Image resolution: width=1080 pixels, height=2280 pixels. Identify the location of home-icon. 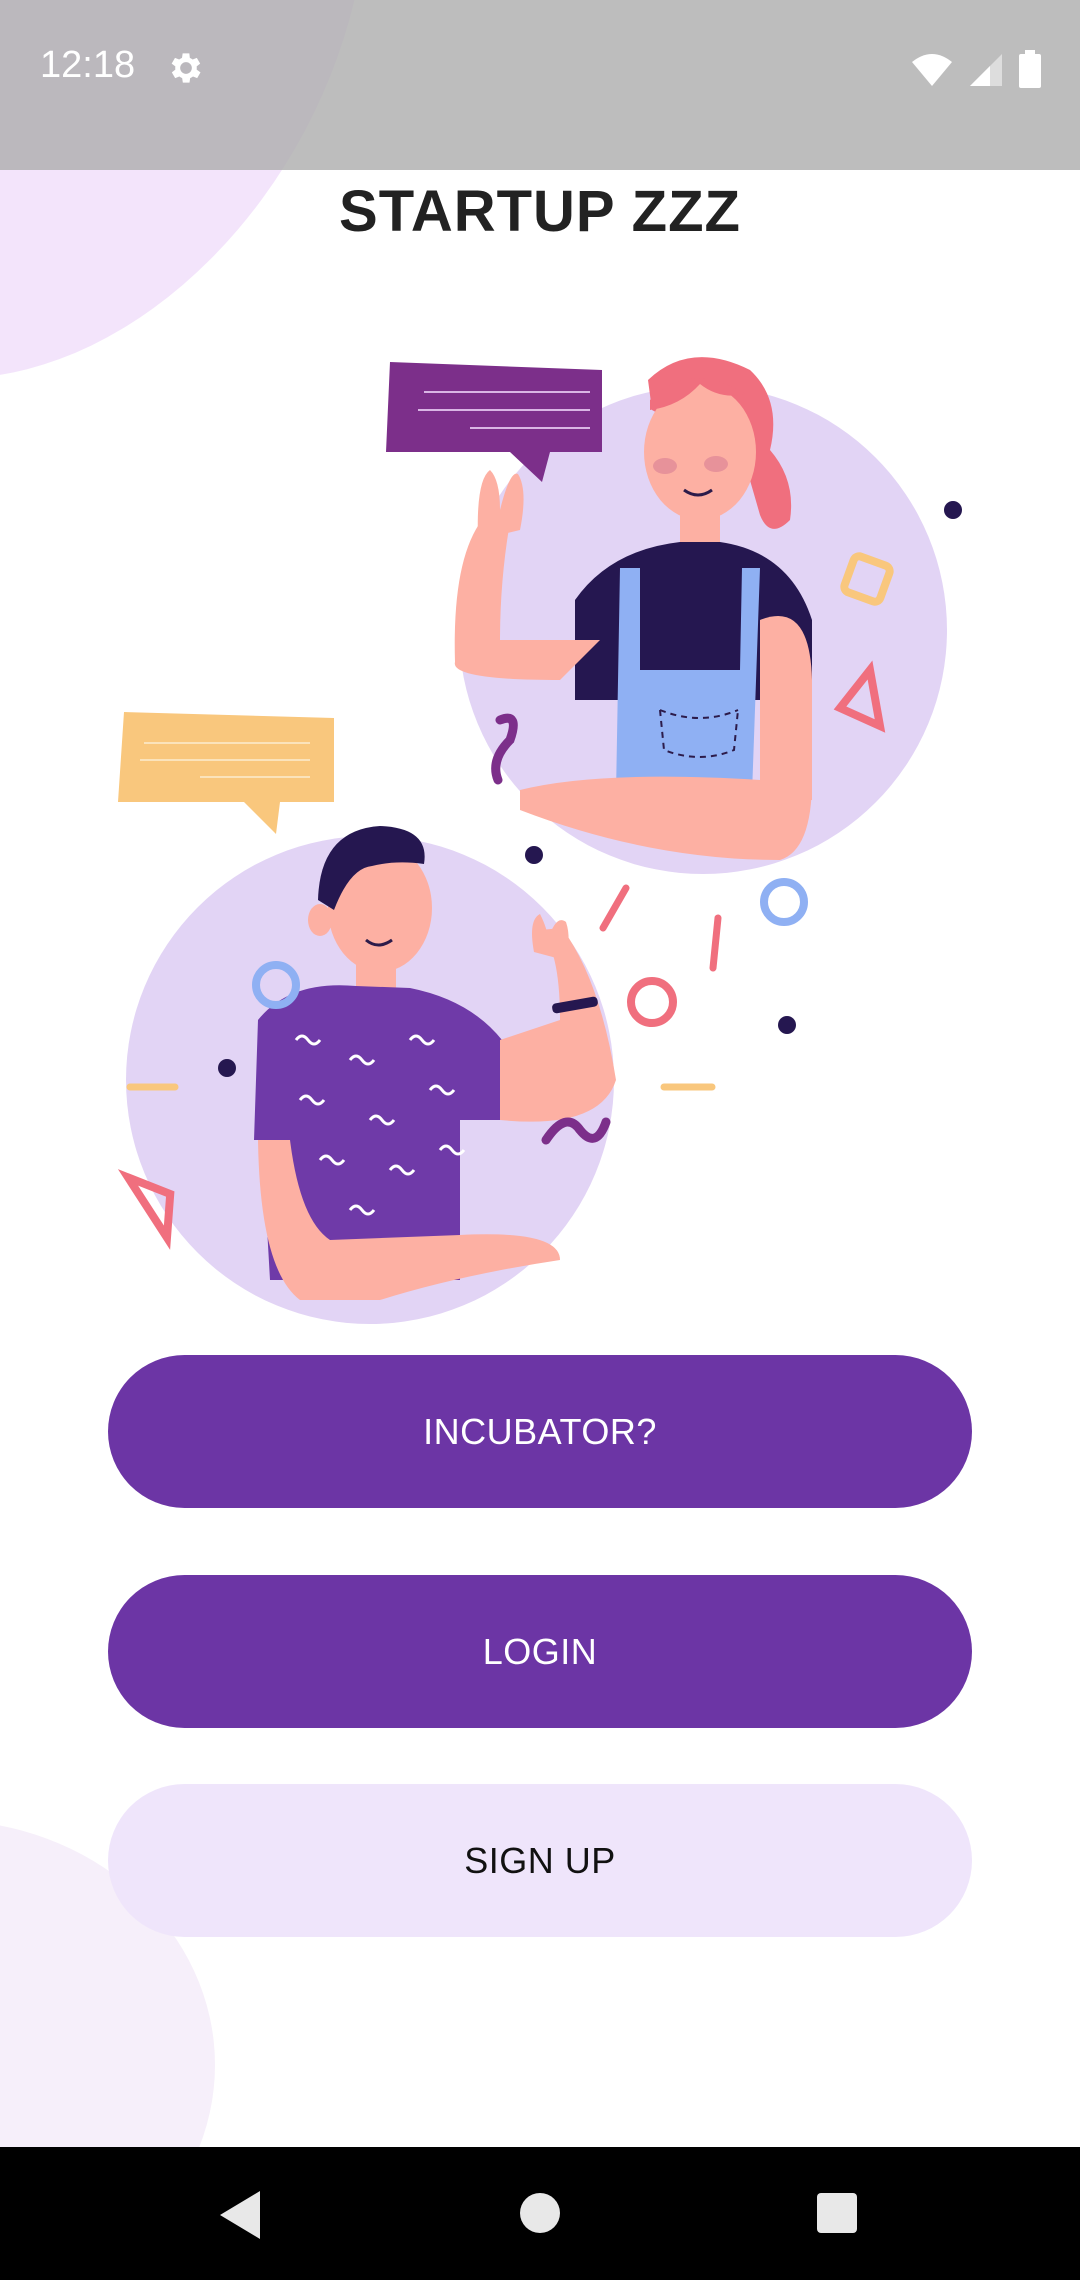
(540, 2213).